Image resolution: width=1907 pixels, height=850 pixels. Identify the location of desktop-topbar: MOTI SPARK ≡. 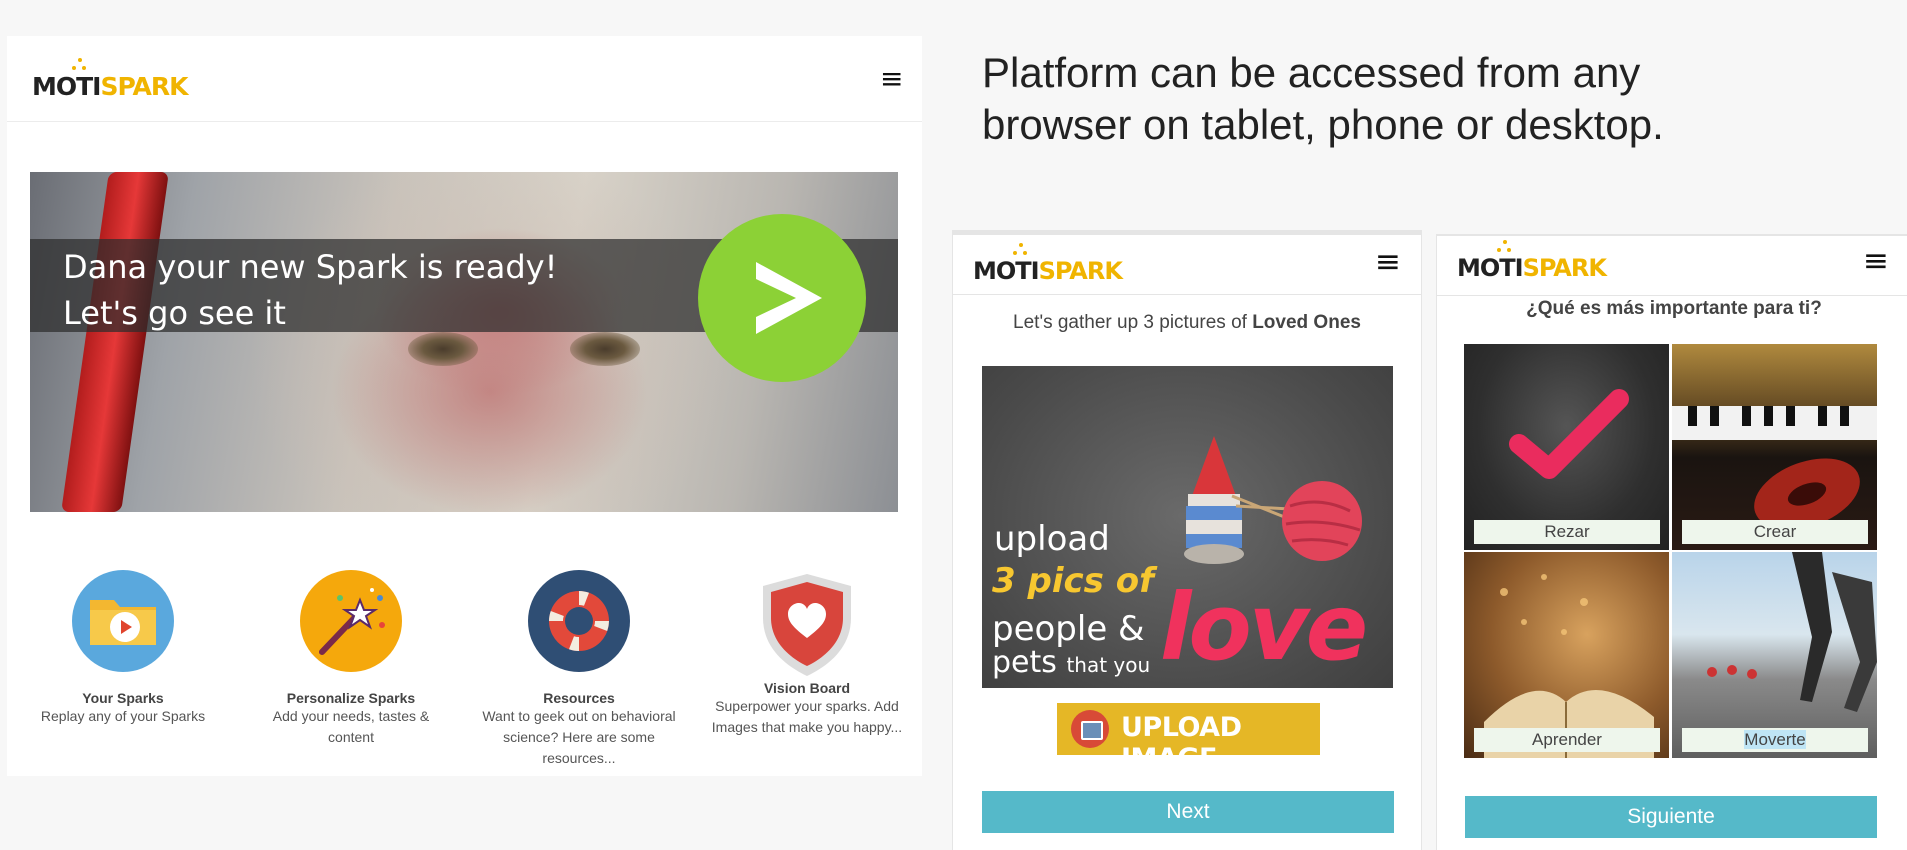
(464, 79).